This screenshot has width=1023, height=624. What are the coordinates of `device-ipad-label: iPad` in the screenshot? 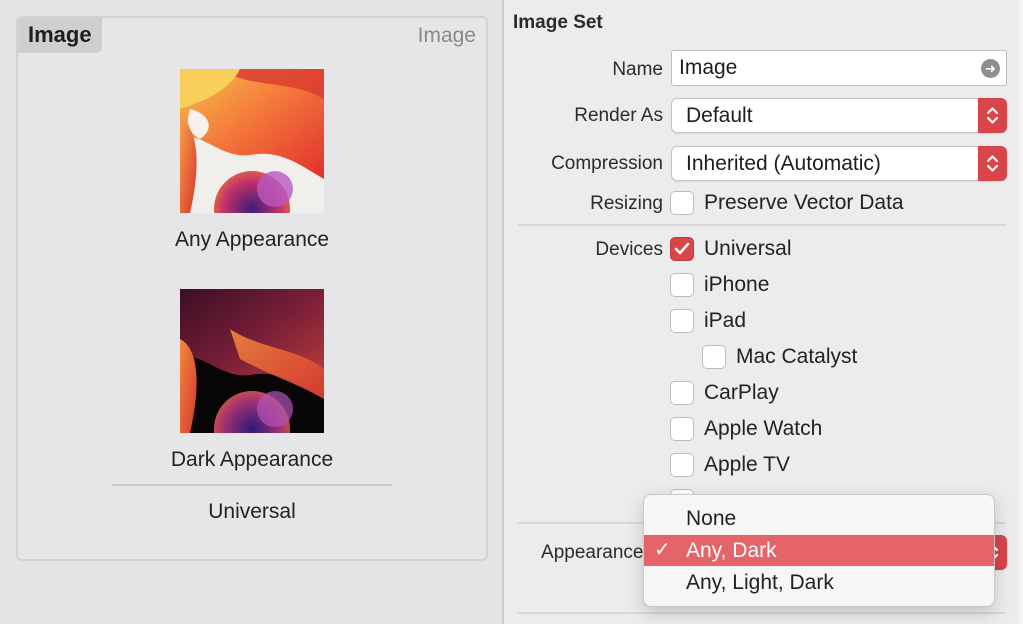 It's located at (725, 320).